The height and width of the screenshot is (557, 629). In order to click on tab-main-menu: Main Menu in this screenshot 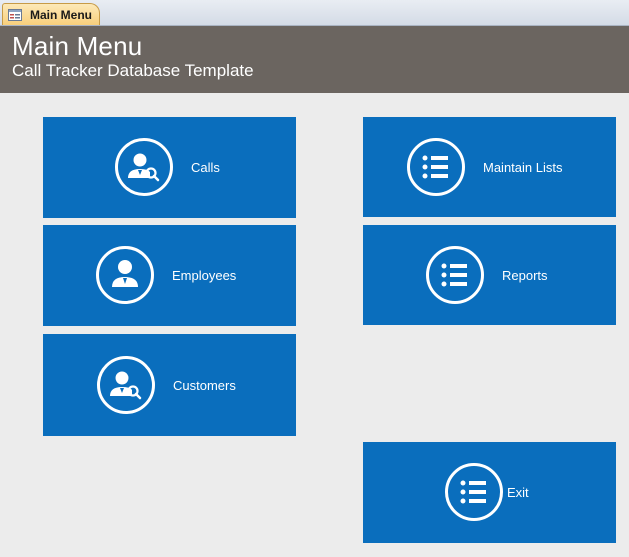, I will do `click(51, 14)`.